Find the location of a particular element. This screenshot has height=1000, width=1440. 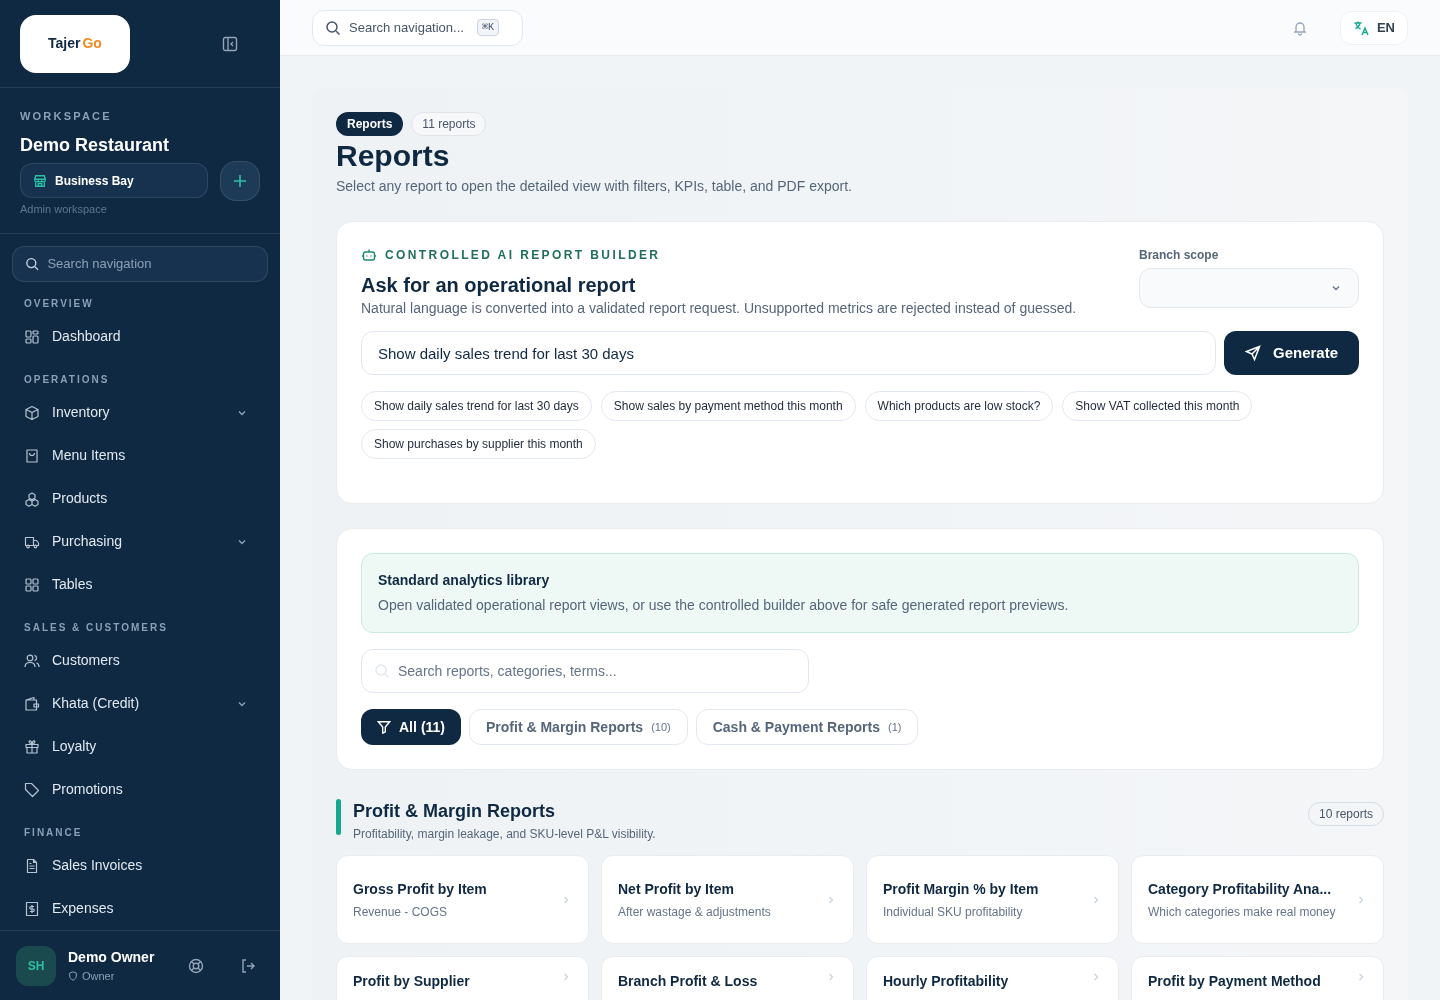

nav-item: Tables is located at coordinates (140, 584).